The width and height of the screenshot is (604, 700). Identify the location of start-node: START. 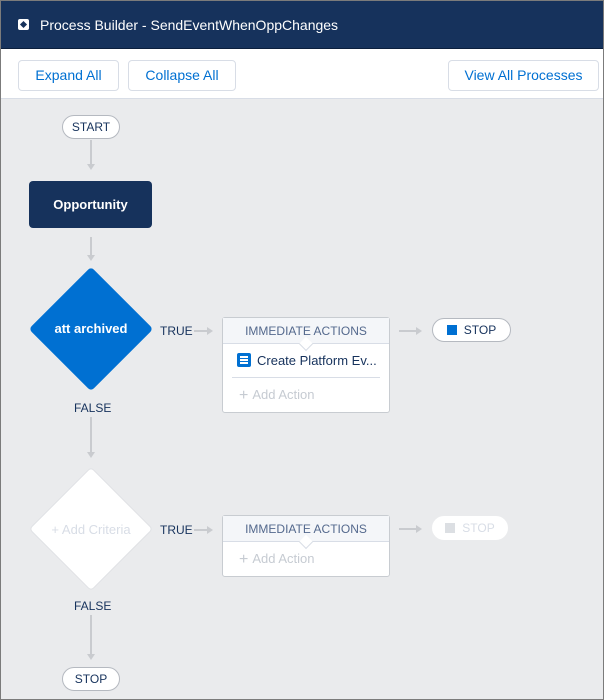
(91, 127).